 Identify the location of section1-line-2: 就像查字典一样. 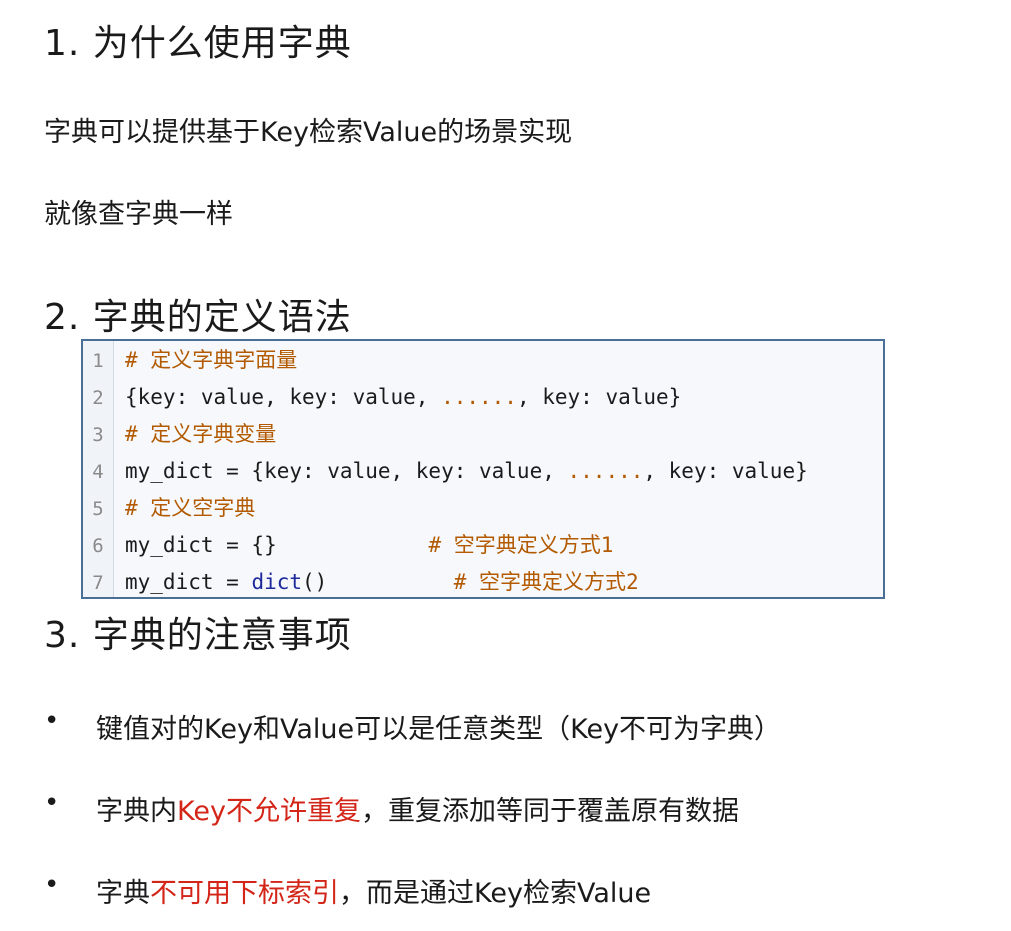
(138, 214).